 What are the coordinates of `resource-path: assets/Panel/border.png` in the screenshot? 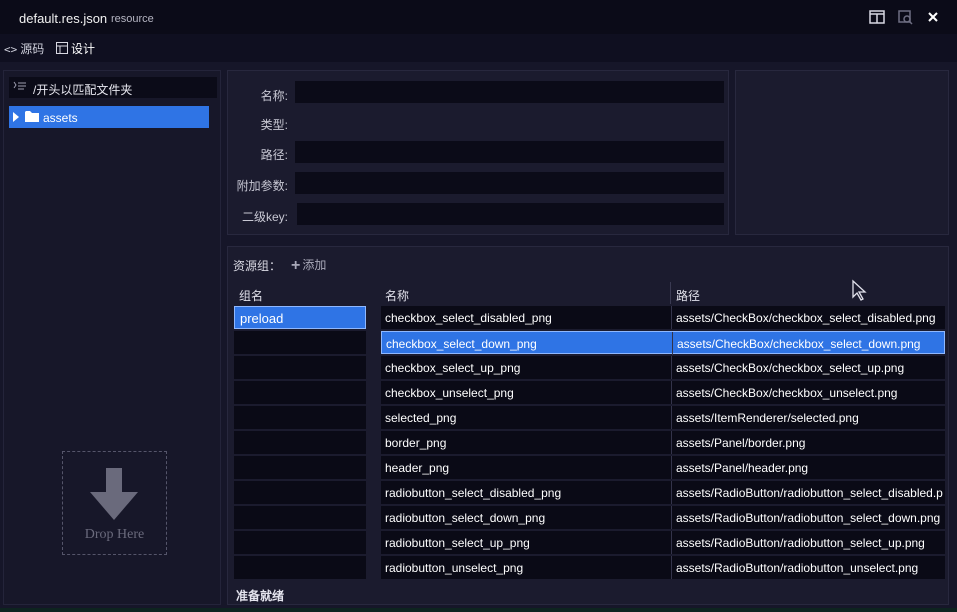 It's located at (741, 443).